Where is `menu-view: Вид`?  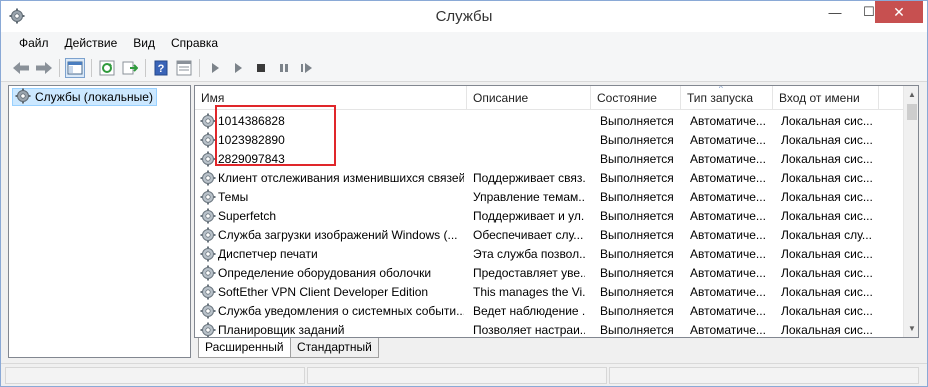 menu-view: Вид is located at coordinates (144, 43).